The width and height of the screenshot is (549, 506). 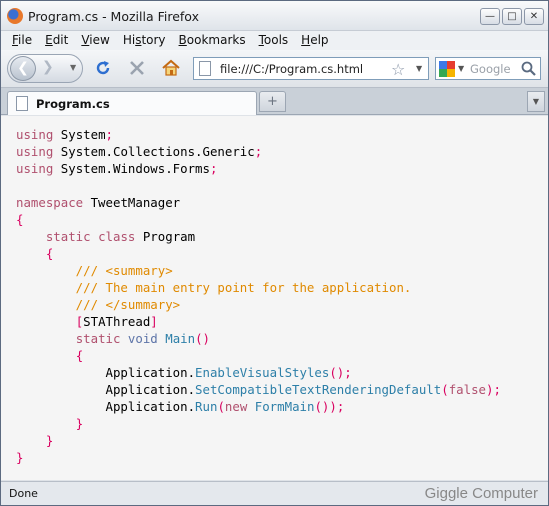 What do you see at coordinates (64, 134) in the screenshot?
I see `code-line: using System;` at bounding box center [64, 134].